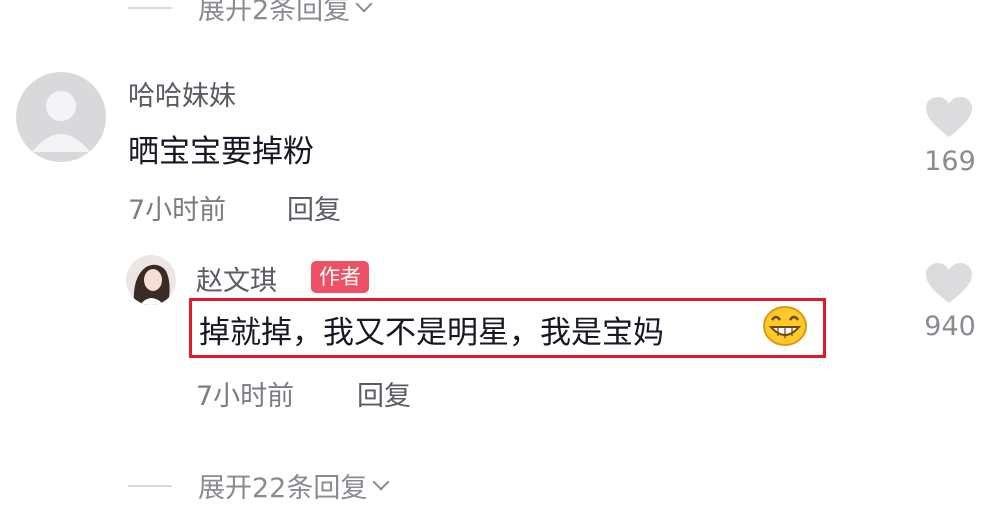  I want to click on expand-replies-top: 展开2条回复, so click(250, 13).